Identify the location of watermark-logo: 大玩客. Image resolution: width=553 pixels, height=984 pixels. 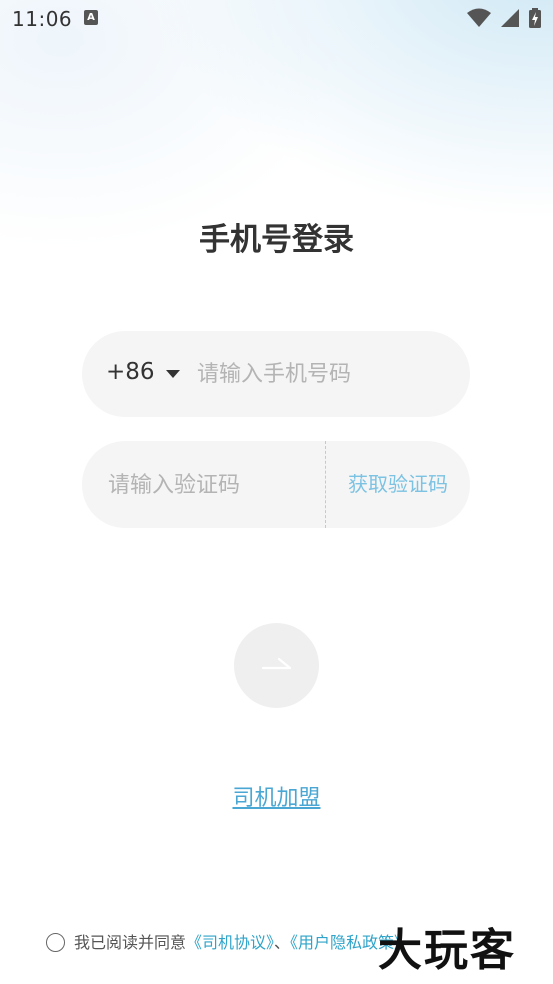
(447, 950).